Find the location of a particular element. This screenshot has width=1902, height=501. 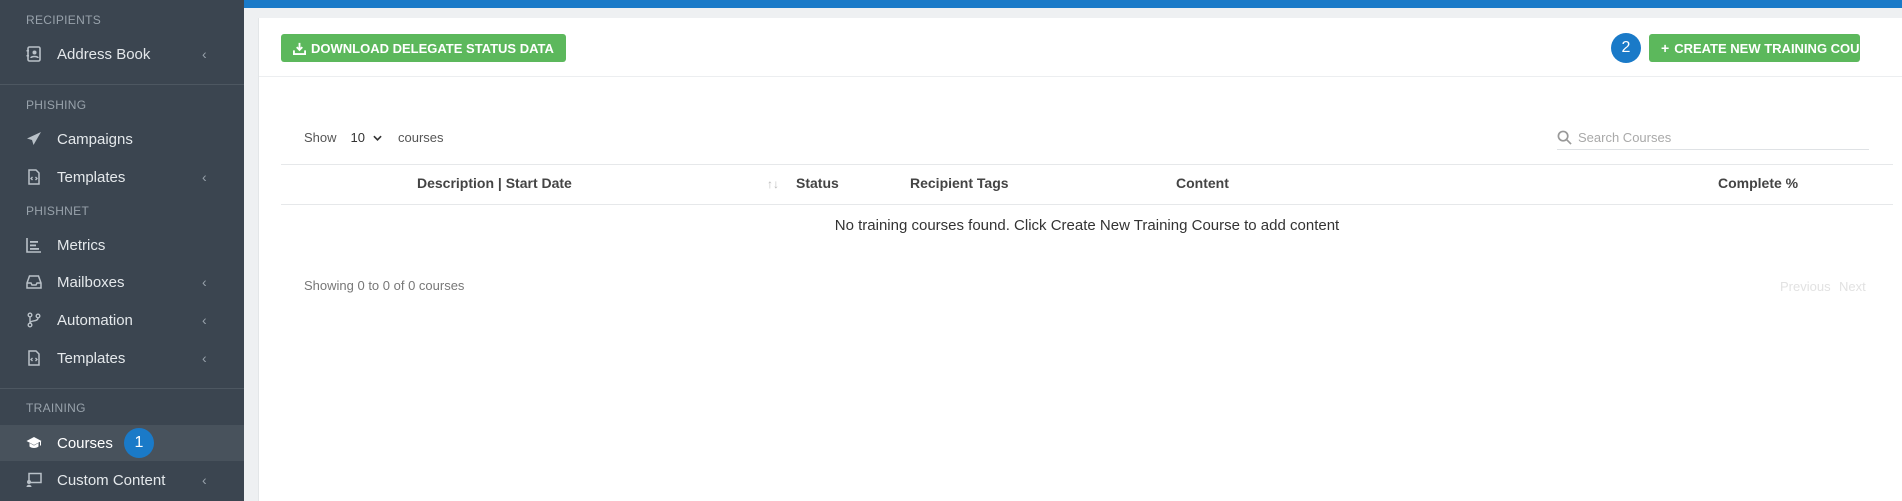

sidebar-item-custom-content: Custom Content ‹ is located at coordinates (122, 480).